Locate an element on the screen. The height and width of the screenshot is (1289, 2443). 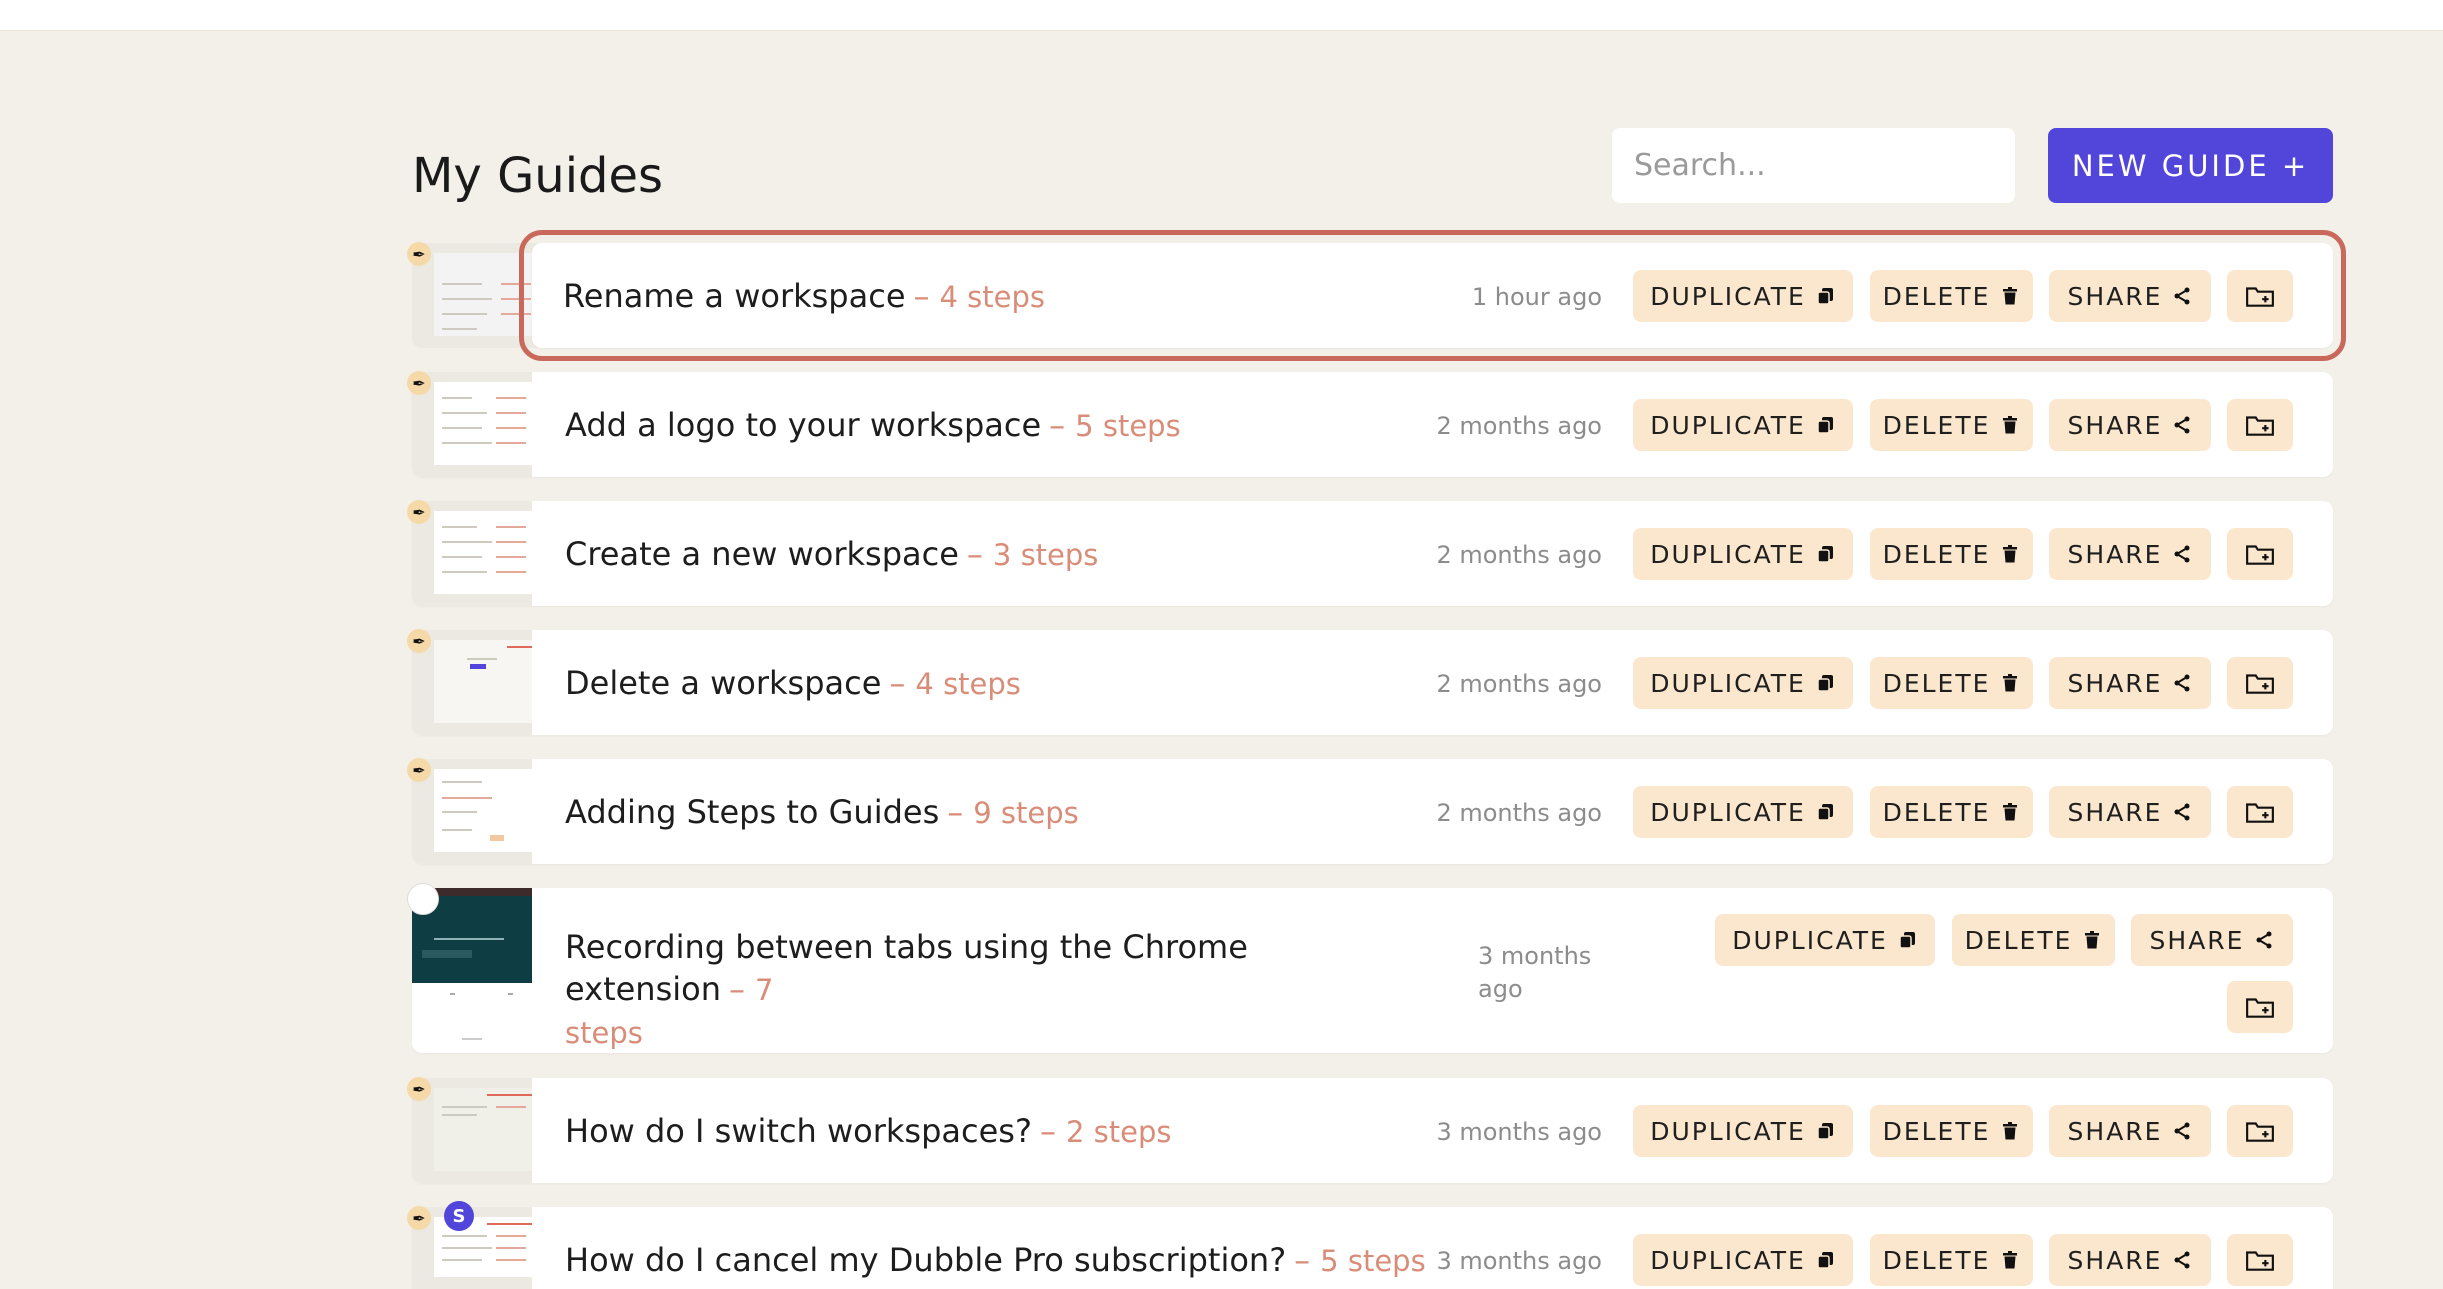
guide-title-wrap: Add a logo to your workspace –5 steps is located at coordinates (873, 425).